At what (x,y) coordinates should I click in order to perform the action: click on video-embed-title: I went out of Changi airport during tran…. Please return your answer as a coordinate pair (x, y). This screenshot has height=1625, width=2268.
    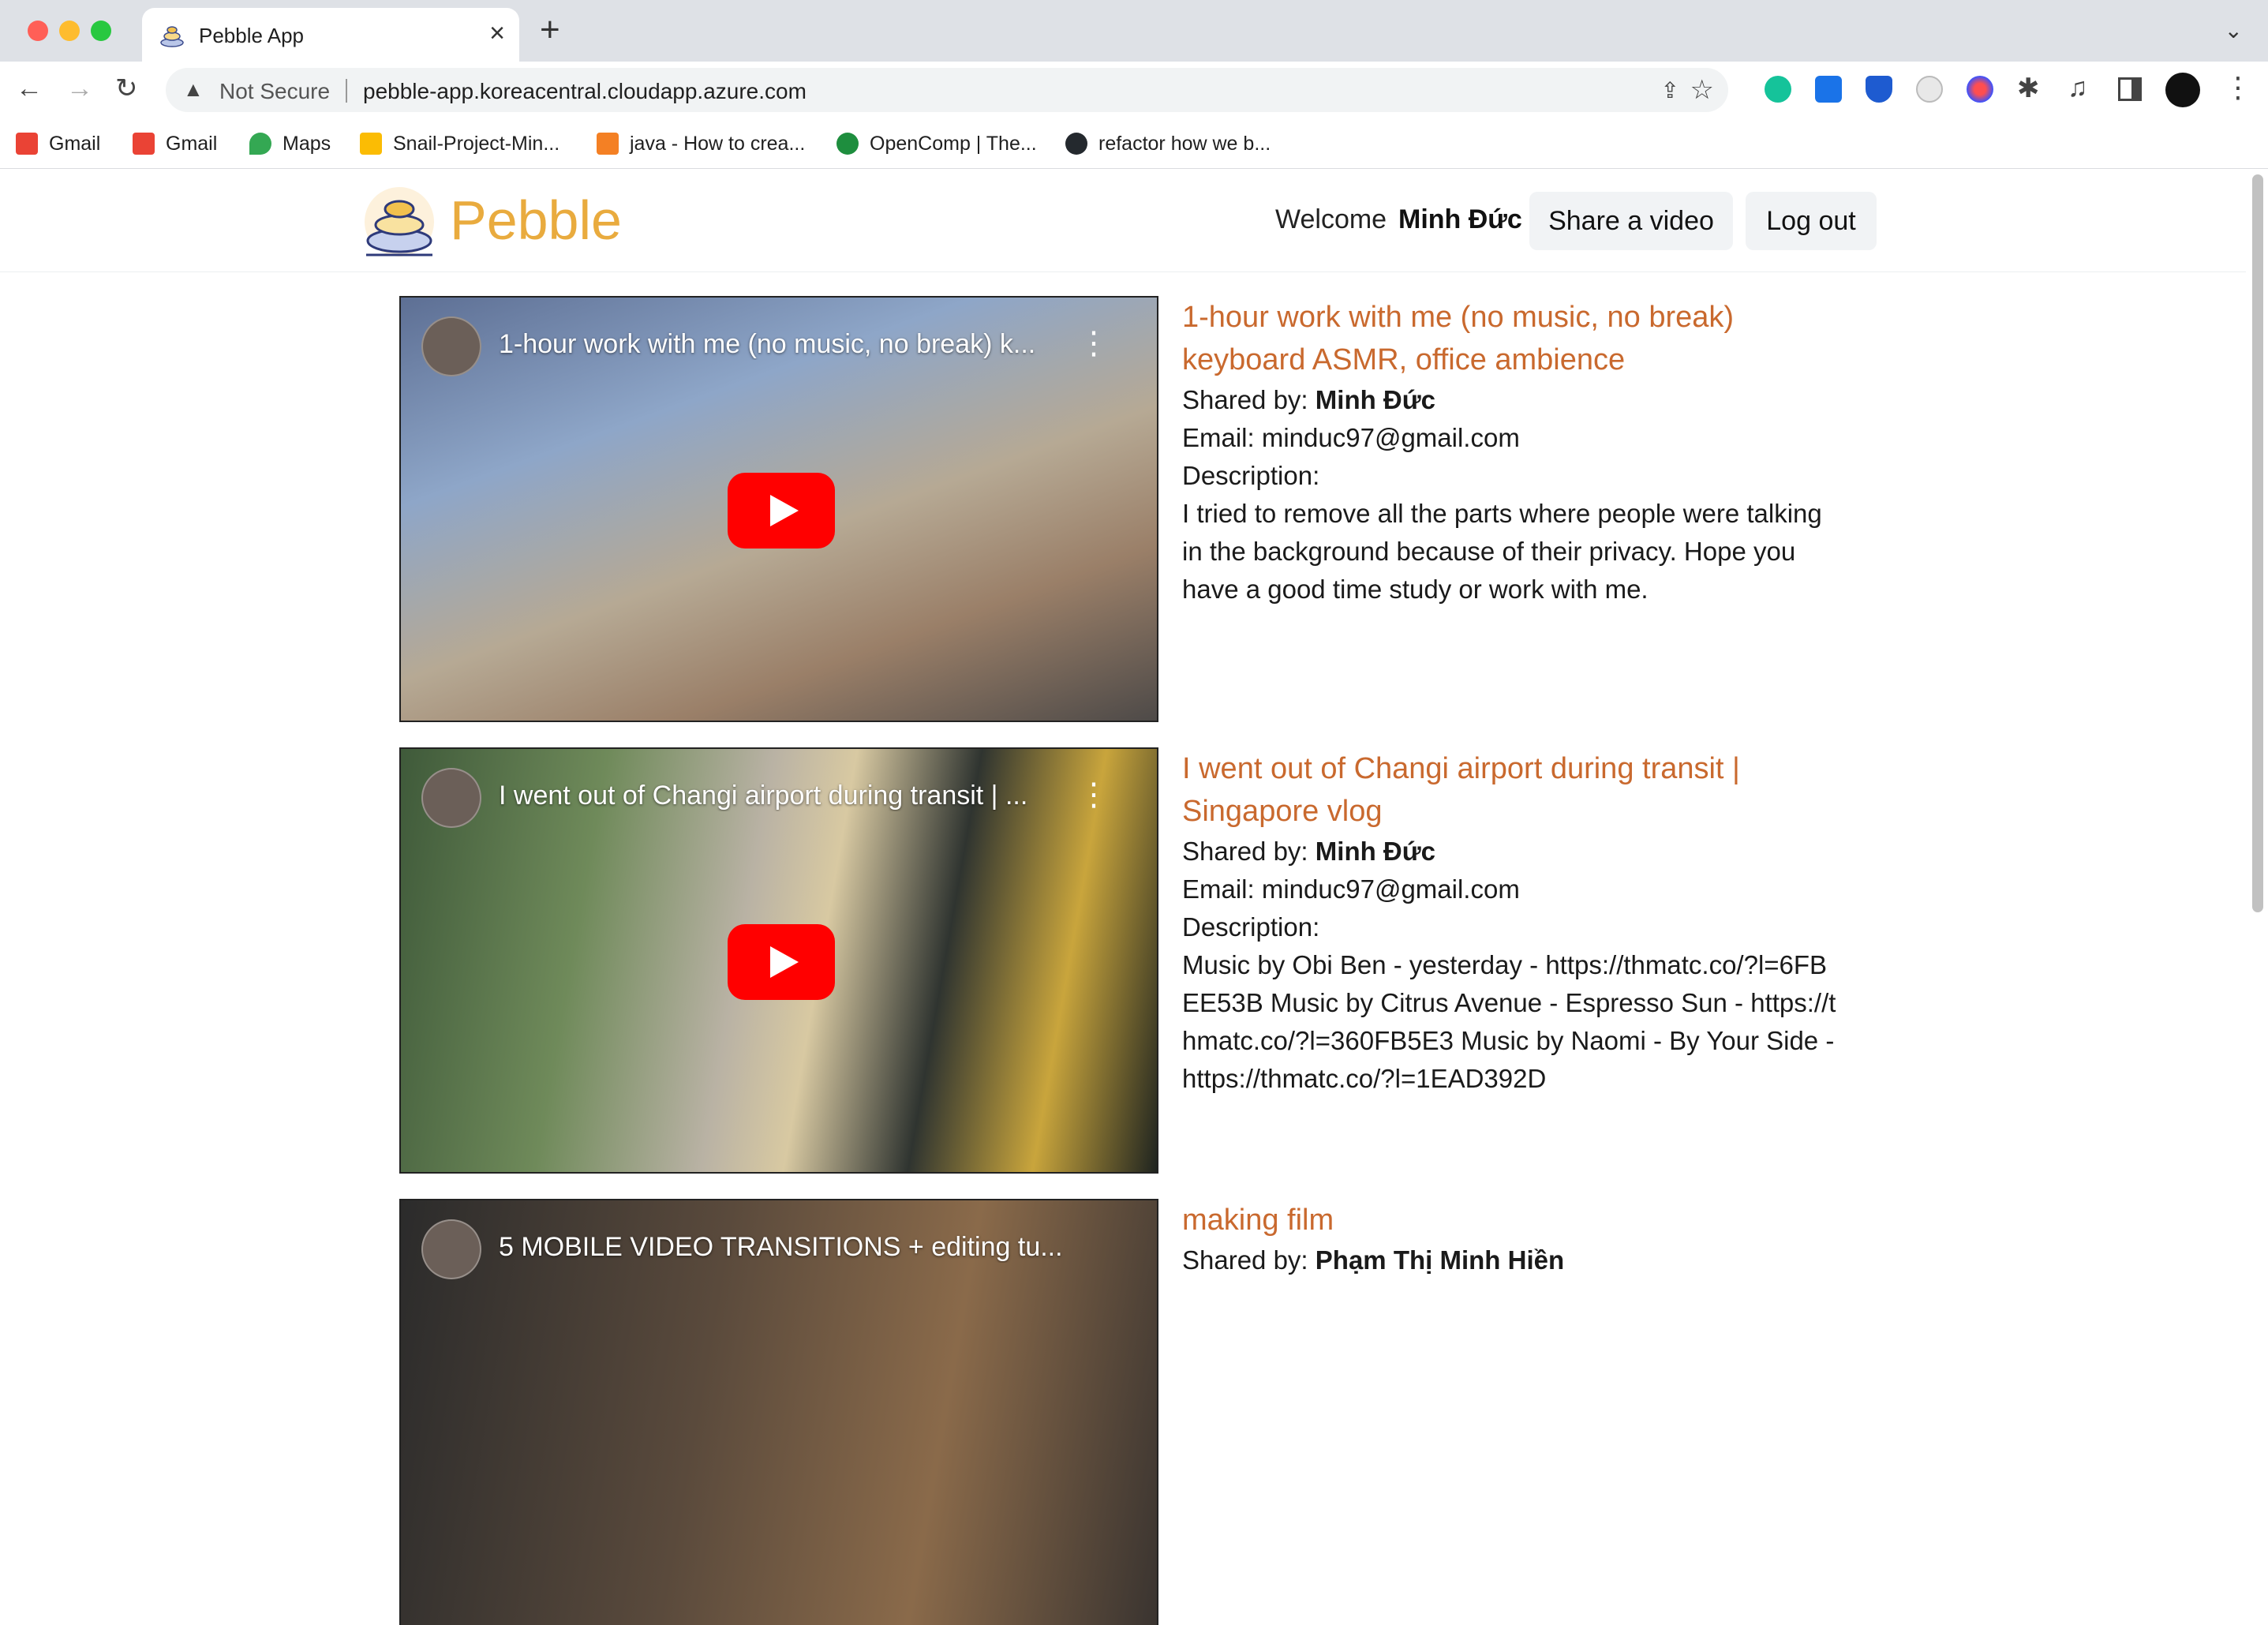
    Looking at the image, I should click on (787, 796).